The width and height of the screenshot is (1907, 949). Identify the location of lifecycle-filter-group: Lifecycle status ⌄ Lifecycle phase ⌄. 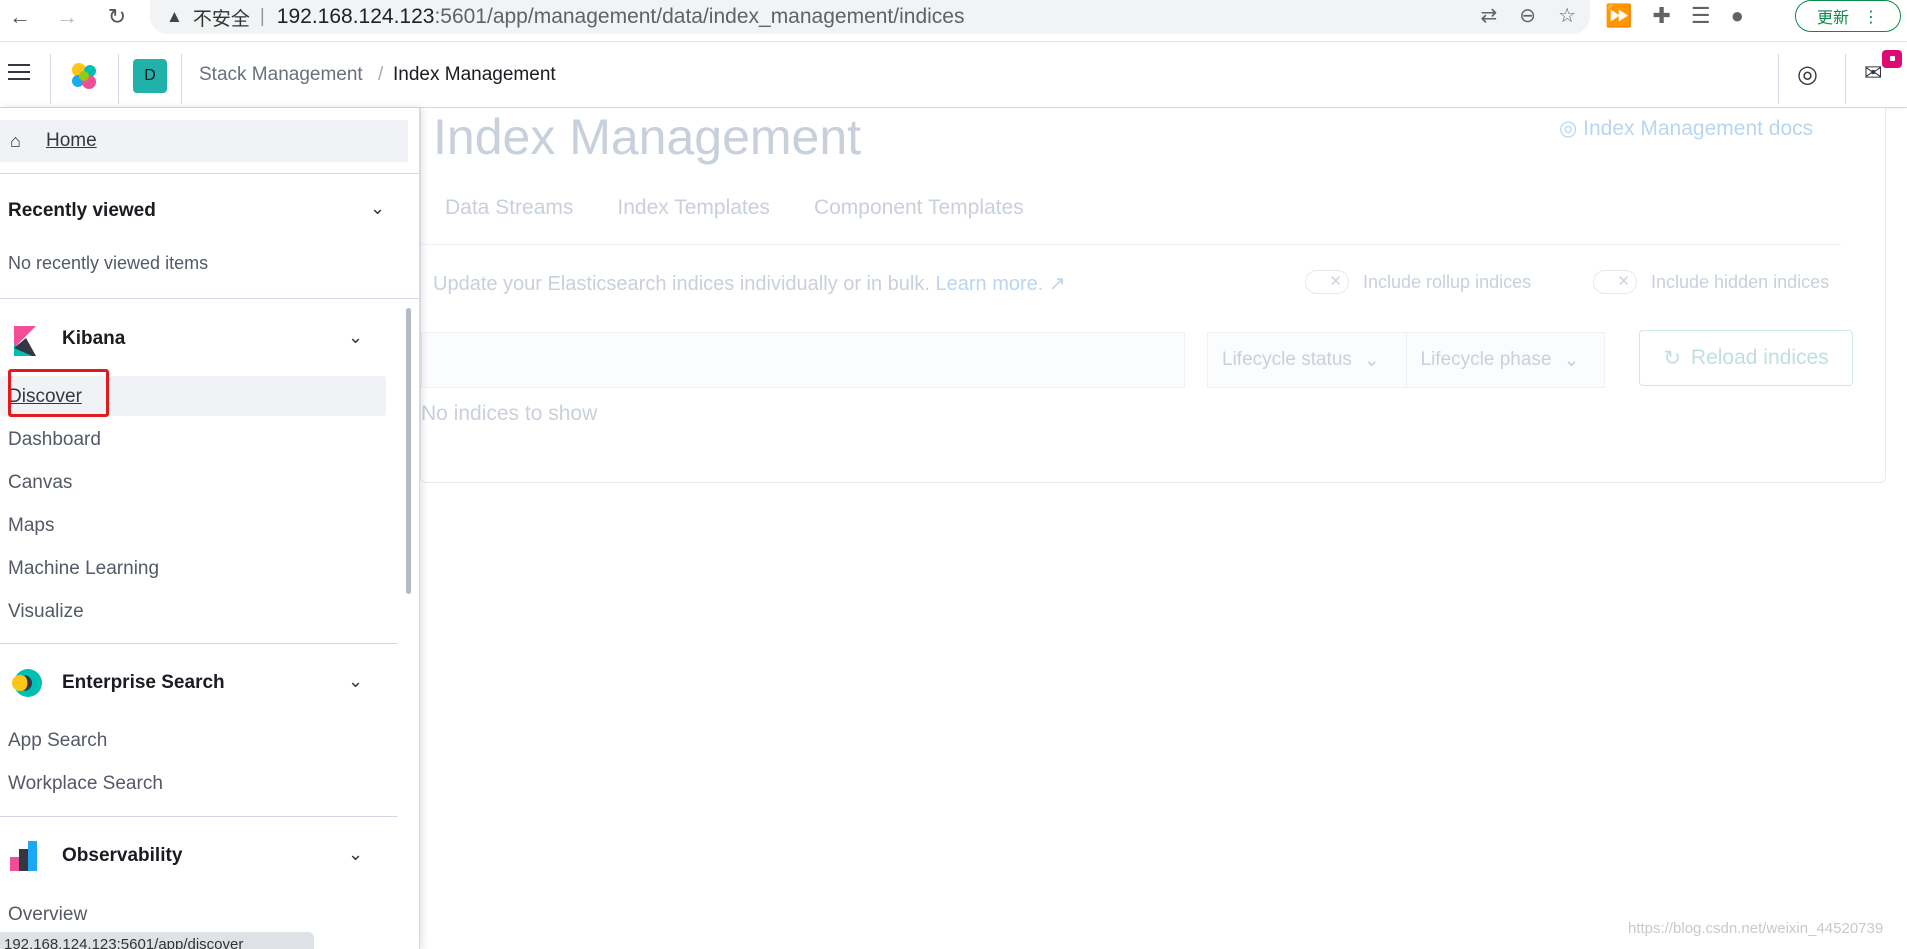
(1406, 360).